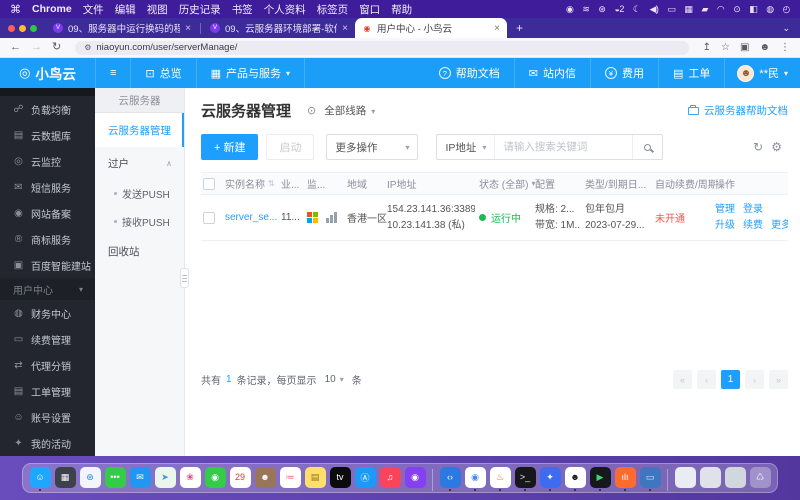 The height and width of the screenshot is (500, 800). What do you see at coordinates (401, 9) in the screenshot?
I see `menubar-item: 帮助` at bounding box center [401, 9].